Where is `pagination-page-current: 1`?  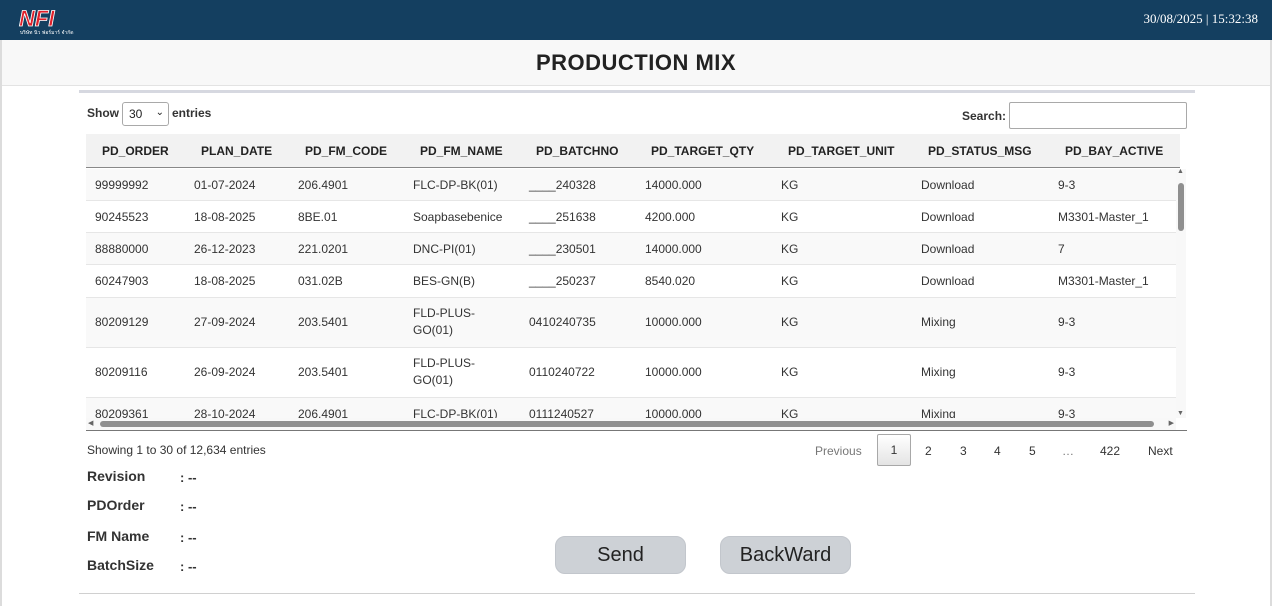
pagination-page-current: 1 is located at coordinates (894, 450).